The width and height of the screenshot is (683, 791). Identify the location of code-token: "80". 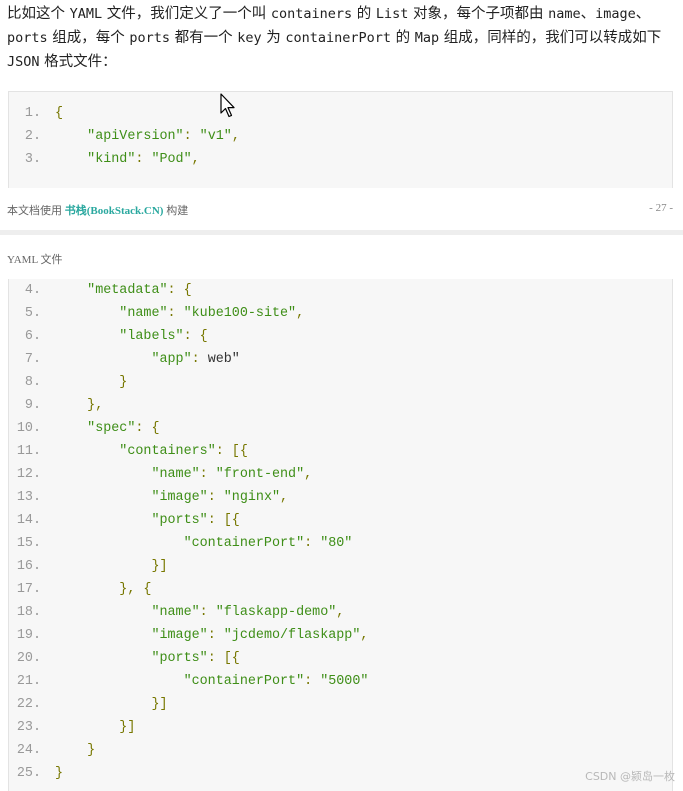
(336, 543).